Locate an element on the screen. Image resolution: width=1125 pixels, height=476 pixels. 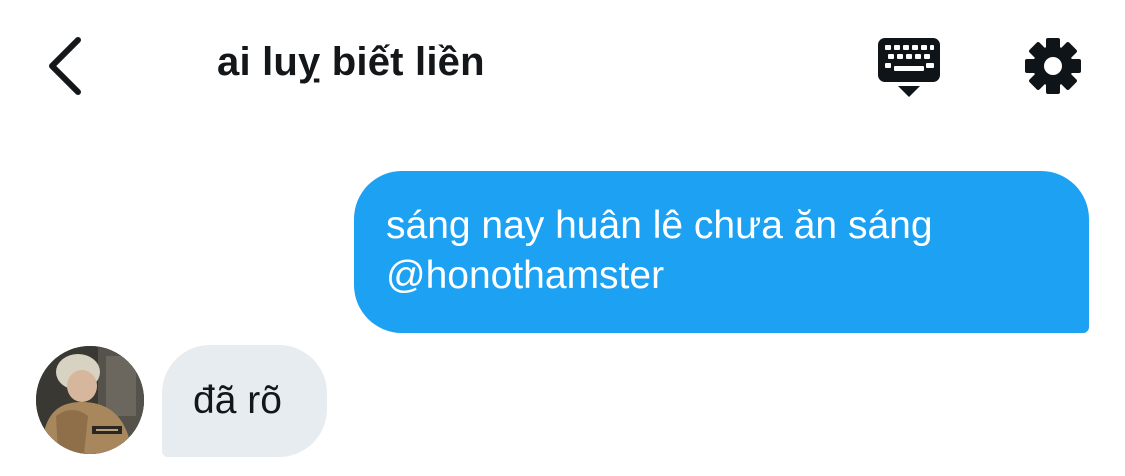
message-text-line: @honothamster is located at coordinates (525, 275).